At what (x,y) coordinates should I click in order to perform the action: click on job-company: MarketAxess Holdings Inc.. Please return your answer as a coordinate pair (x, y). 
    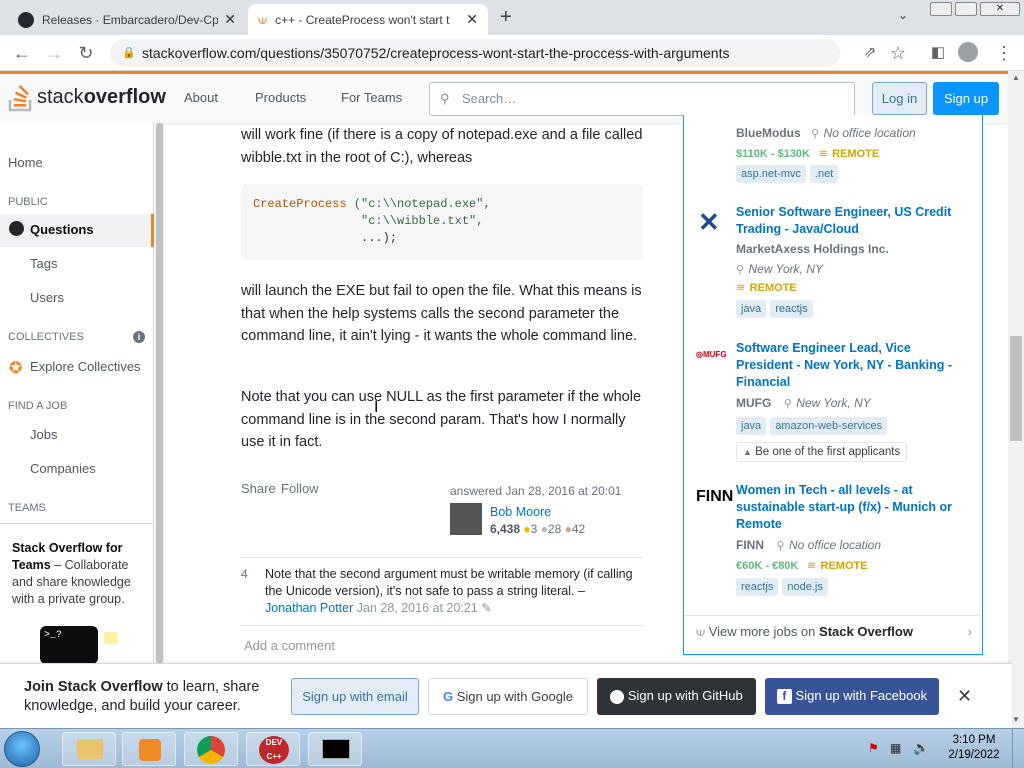
    Looking at the image, I should click on (812, 249).